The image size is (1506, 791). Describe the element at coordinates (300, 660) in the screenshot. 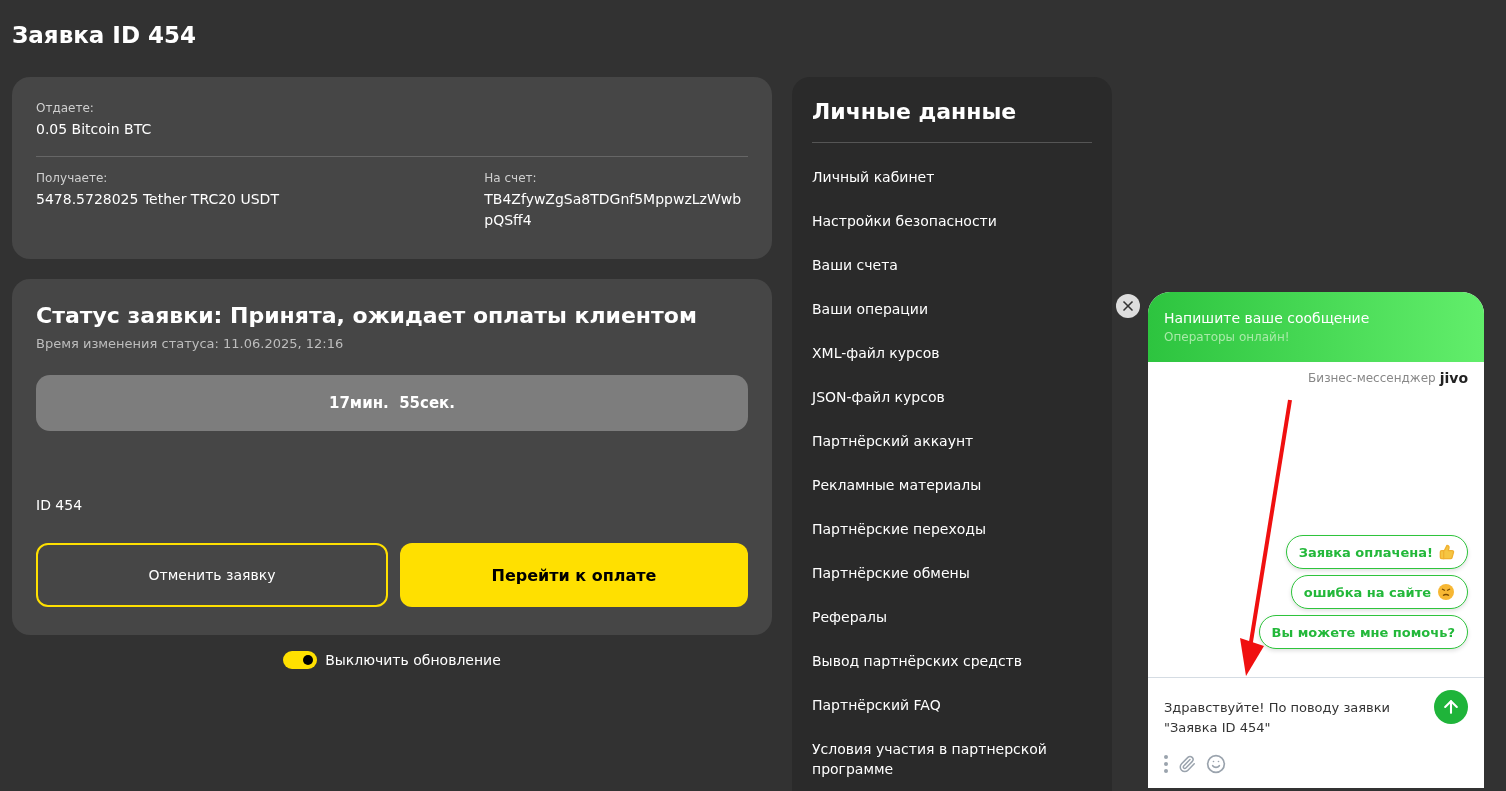

I see `refresh-toggle` at that location.